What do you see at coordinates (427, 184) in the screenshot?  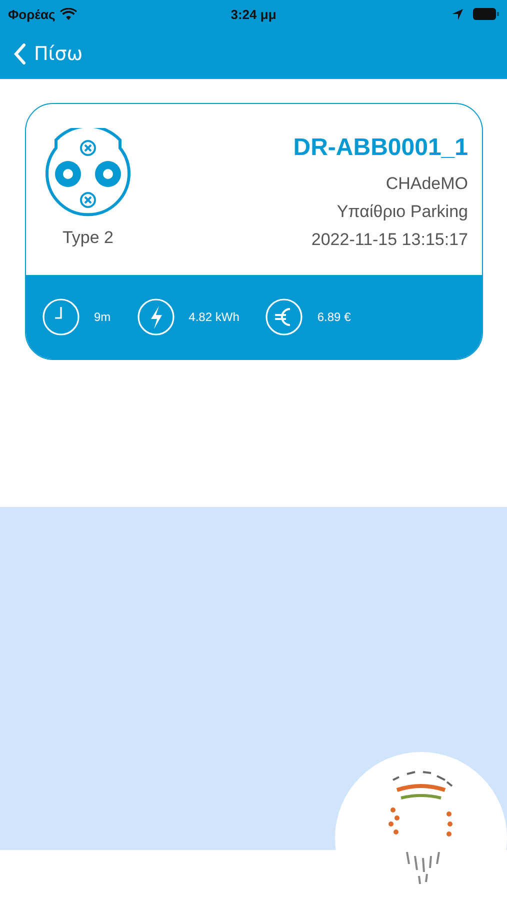 I see `plug-type: CHAdeMO` at bounding box center [427, 184].